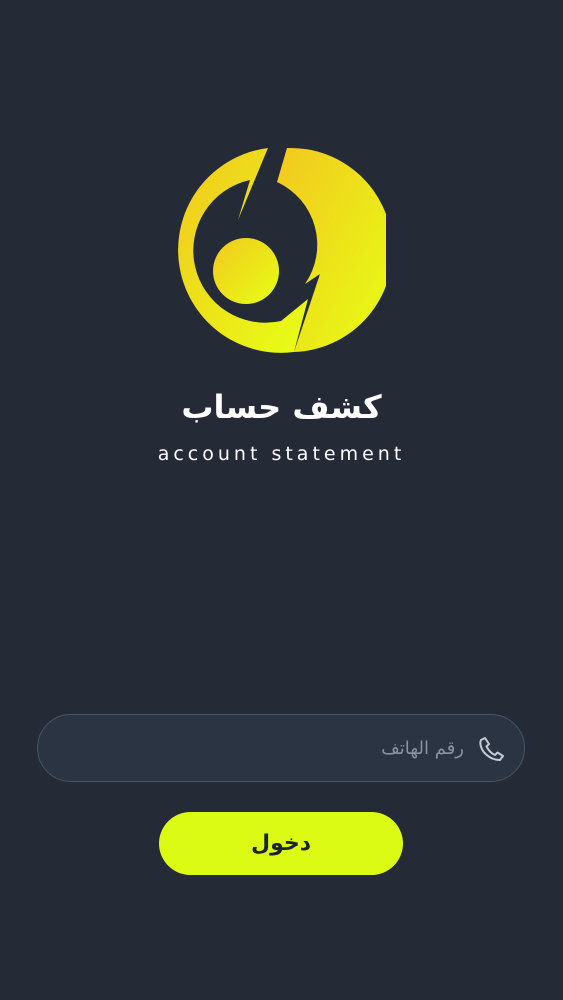  I want to click on app-title-english: account statement, so click(281, 454).